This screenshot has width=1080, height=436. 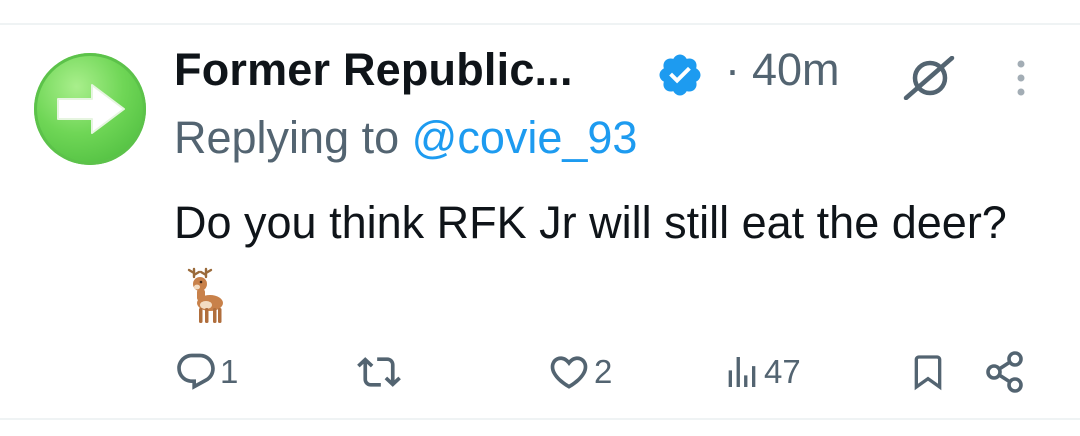 What do you see at coordinates (525, 137) in the screenshot?
I see `reply-handle-link: @covie_93` at bounding box center [525, 137].